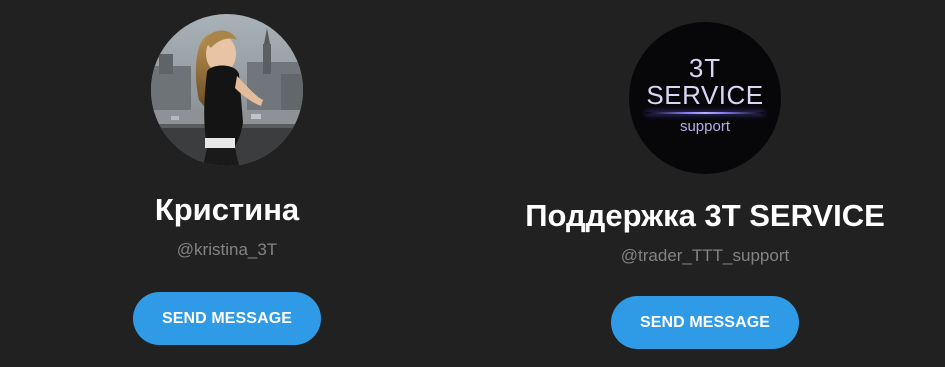 Image resolution: width=945 pixels, height=367 pixels. Describe the element at coordinates (705, 68) in the screenshot. I see `logo-text-3t: 3T` at that location.